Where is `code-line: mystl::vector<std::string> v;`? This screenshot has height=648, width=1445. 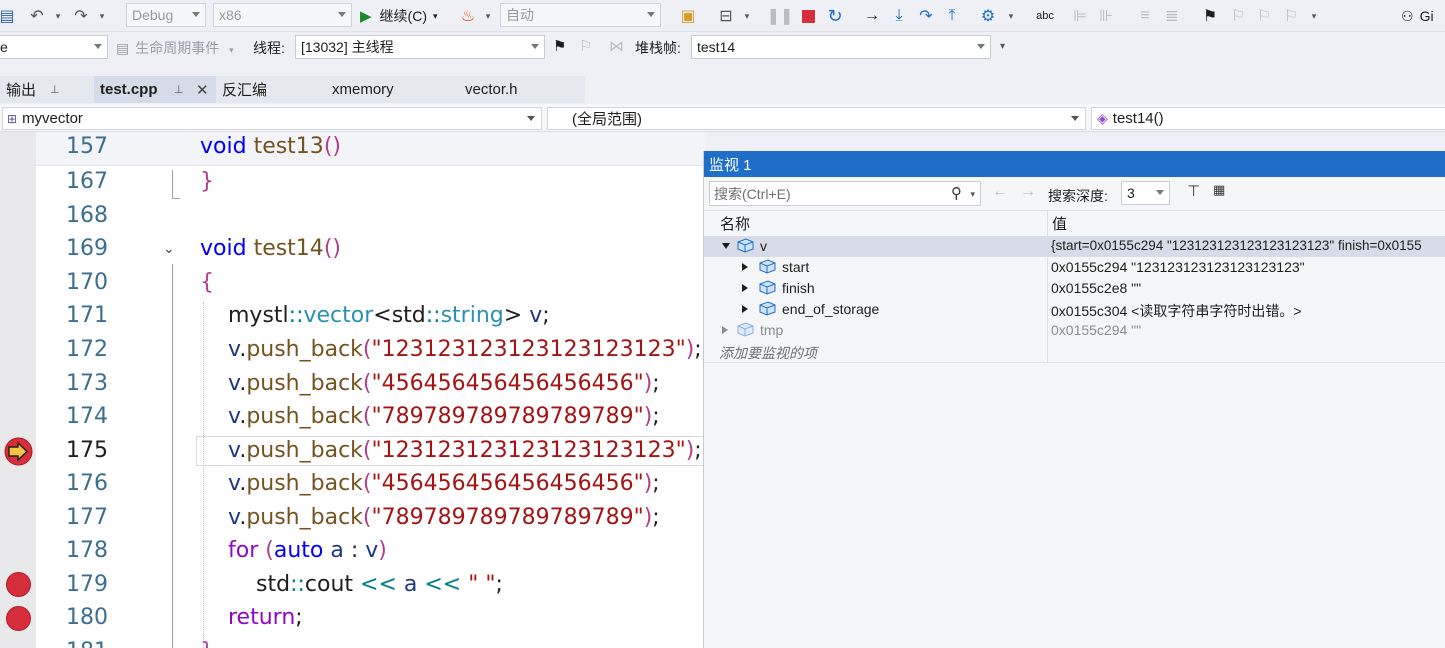
code-line: mystl::vector<std::string> v; is located at coordinates (389, 315).